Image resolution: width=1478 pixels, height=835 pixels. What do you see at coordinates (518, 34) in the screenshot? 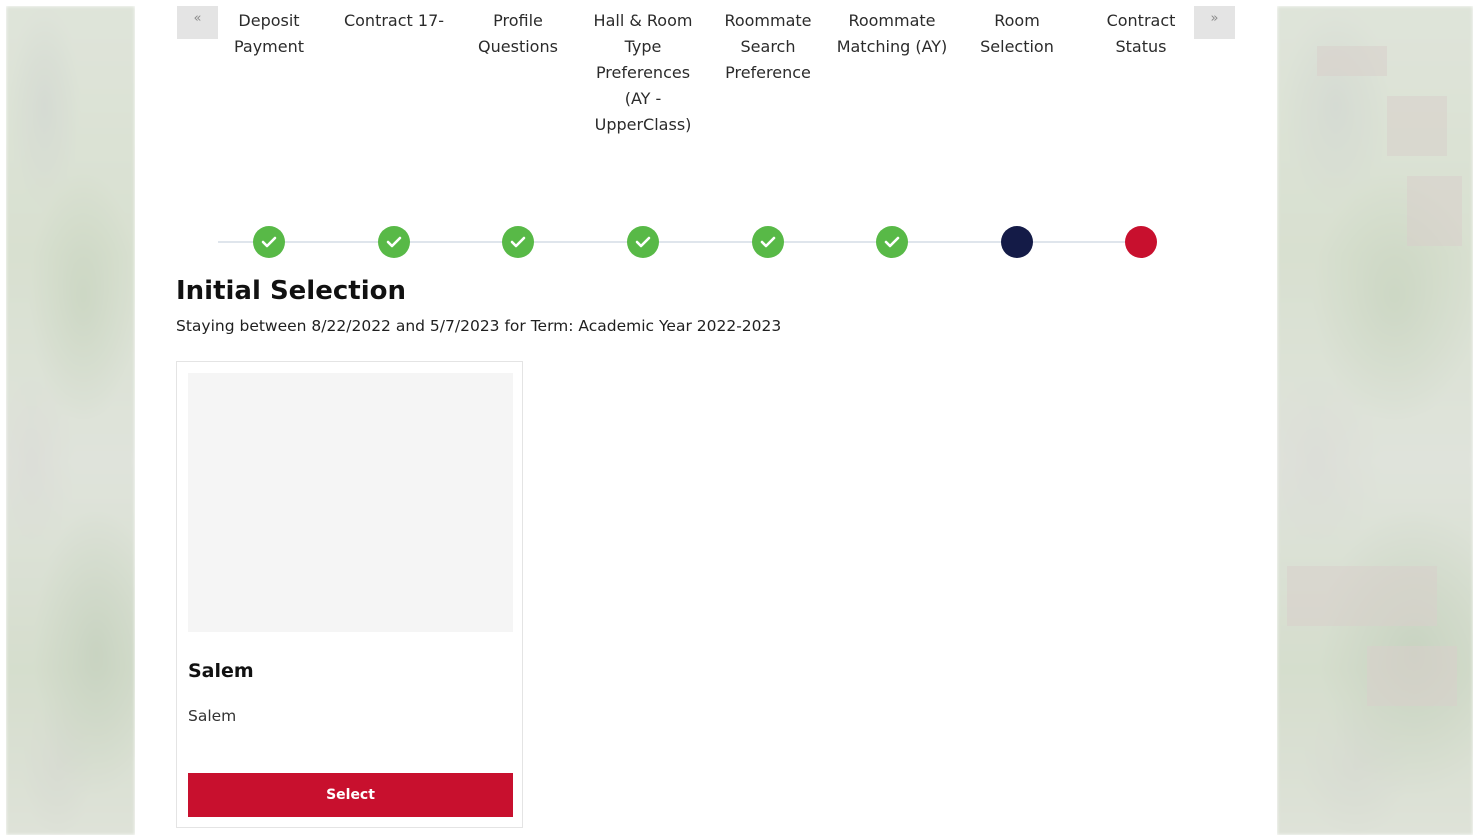
I see `step-label-profile-questions: Profile Questions` at bounding box center [518, 34].